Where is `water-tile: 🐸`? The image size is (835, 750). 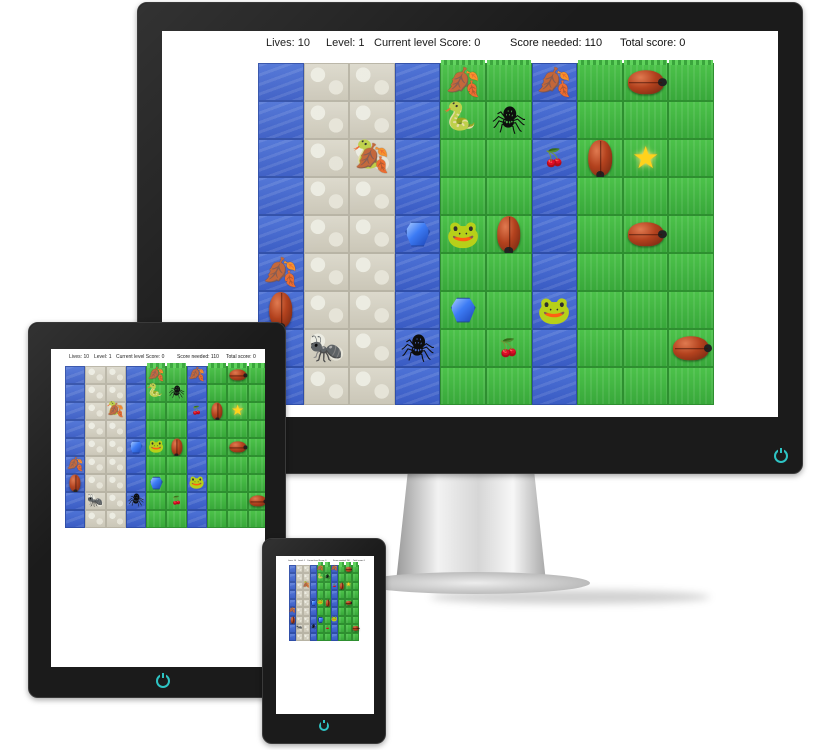 water-tile: 🐸 is located at coordinates (197, 483).